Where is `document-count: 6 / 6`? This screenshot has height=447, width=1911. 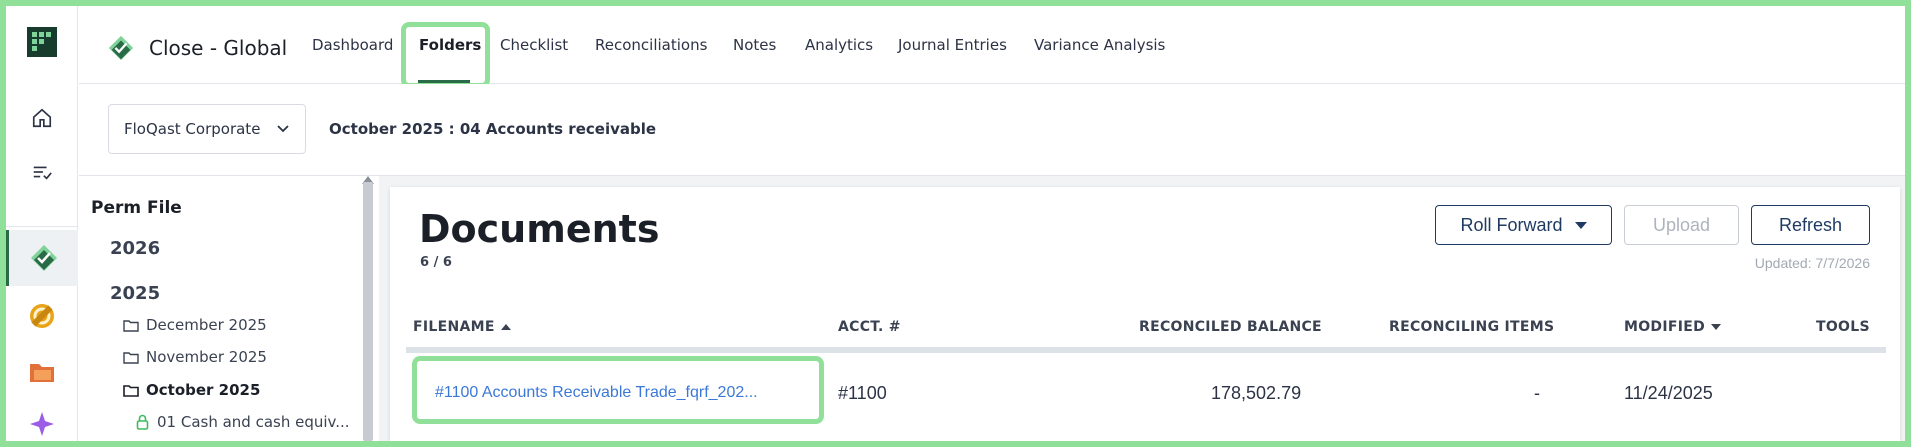
document-count: 6 / 6 is located at coordinates (436, 262).